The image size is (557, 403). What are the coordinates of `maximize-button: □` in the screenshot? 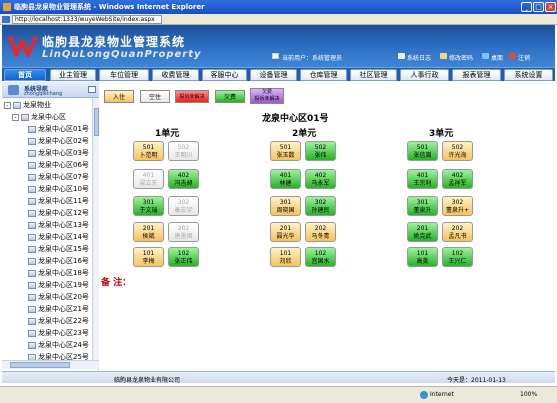 It's located at (538, 7).